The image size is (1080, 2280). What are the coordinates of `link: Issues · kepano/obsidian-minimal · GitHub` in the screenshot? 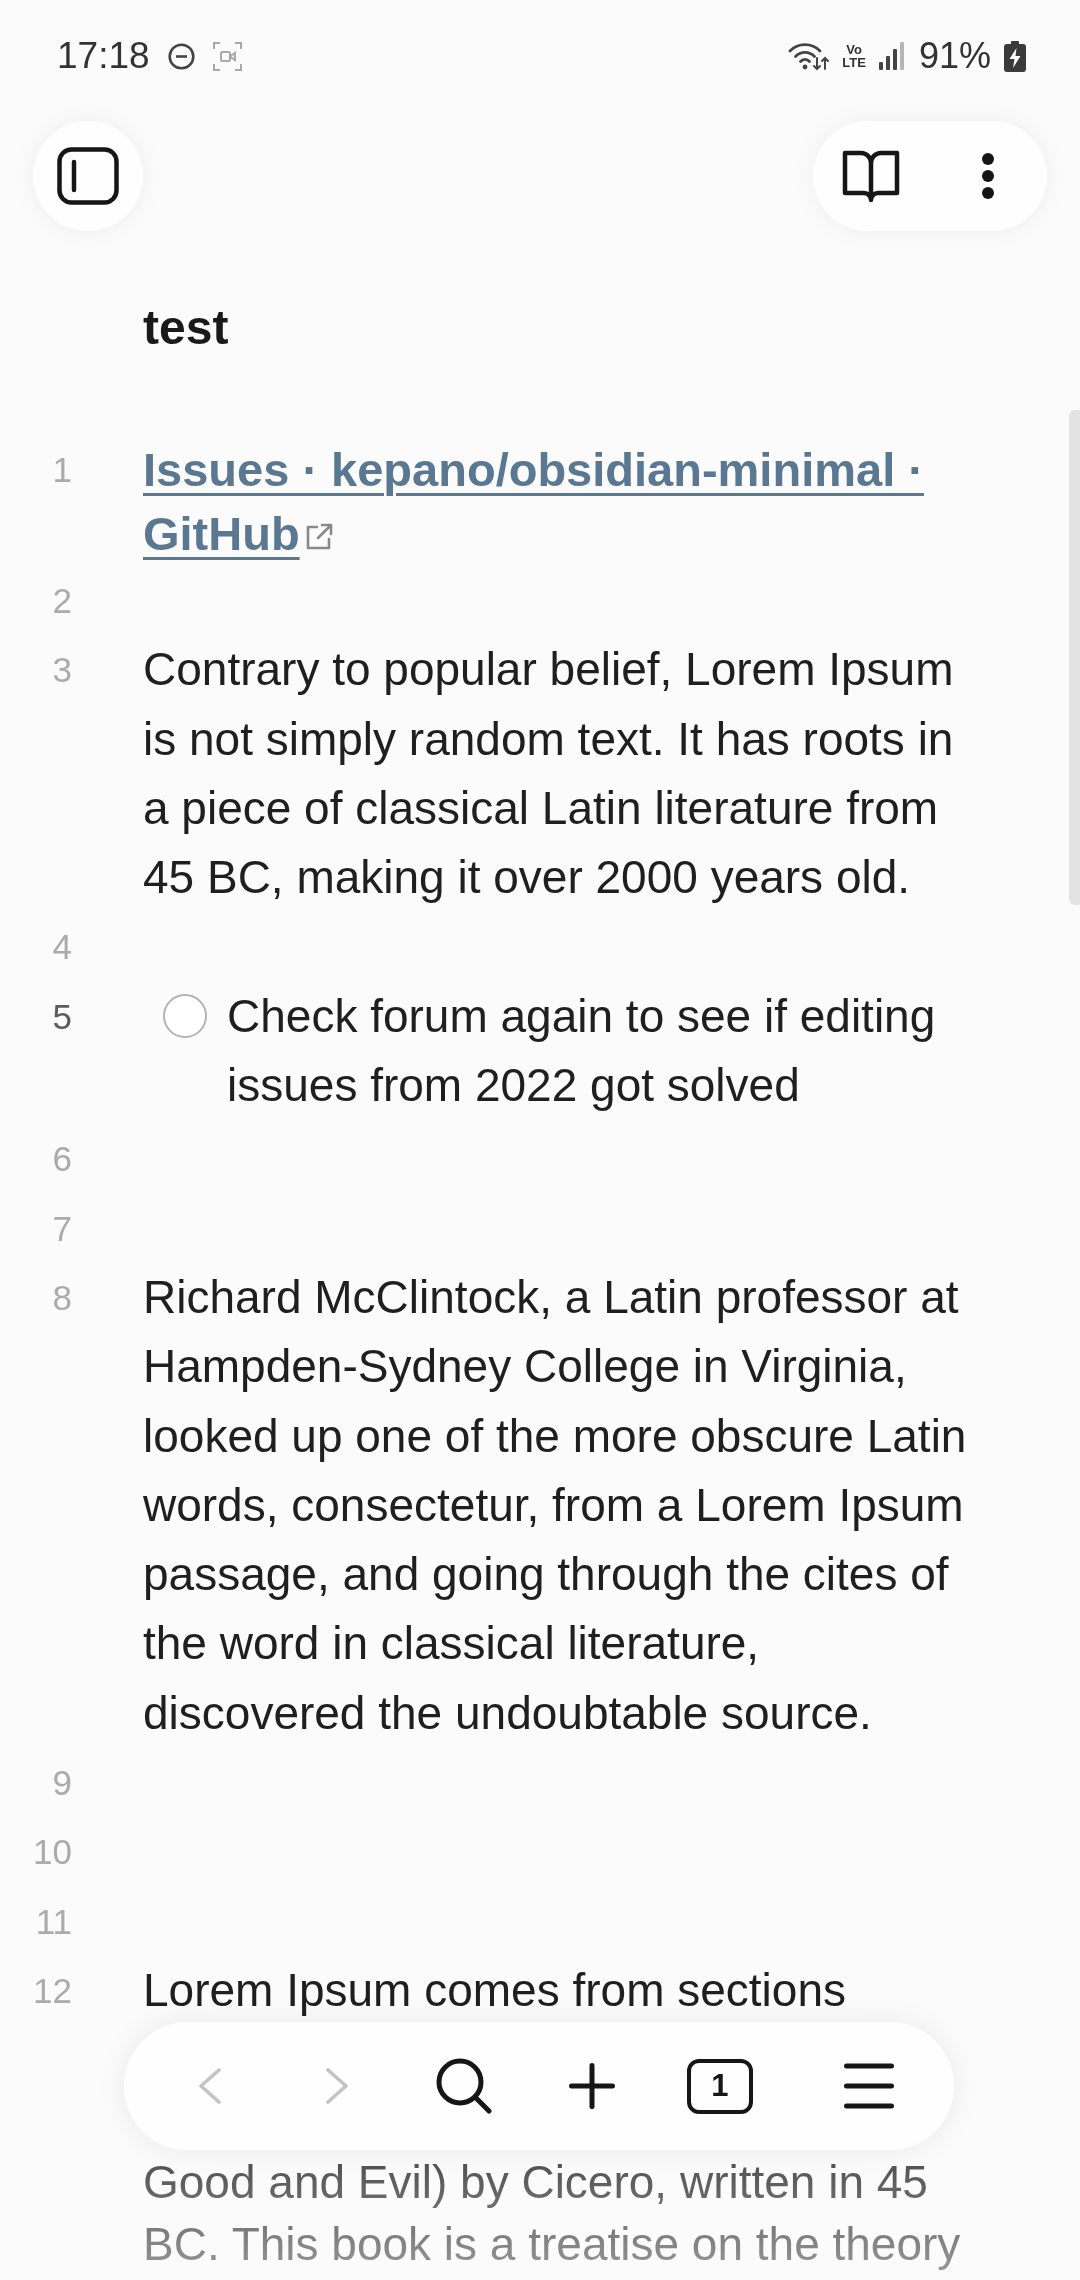 It's located at (561, 502).